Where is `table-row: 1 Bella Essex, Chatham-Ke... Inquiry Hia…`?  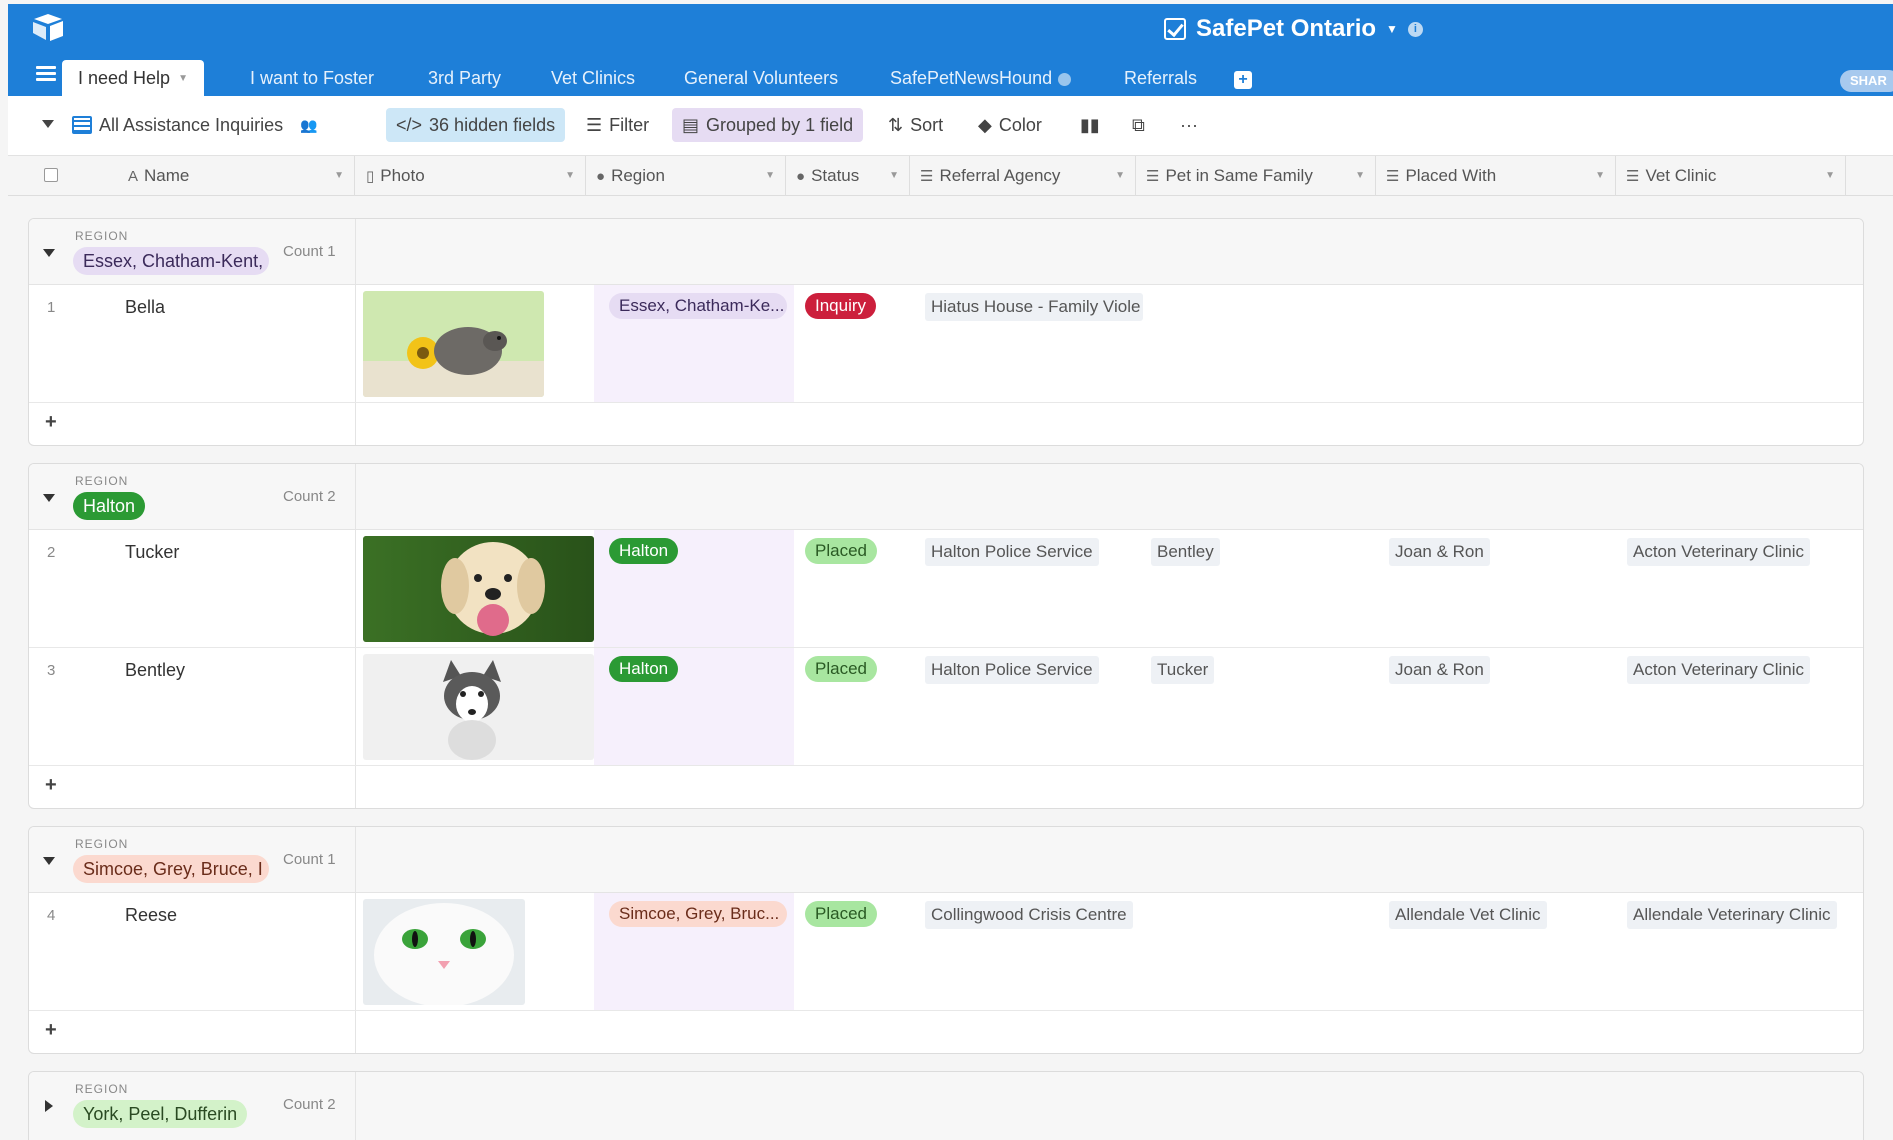
table-row: 1 Bella Essex, Chatham-Ke... Inquiry Hia… is located at coordinates (946, 344).